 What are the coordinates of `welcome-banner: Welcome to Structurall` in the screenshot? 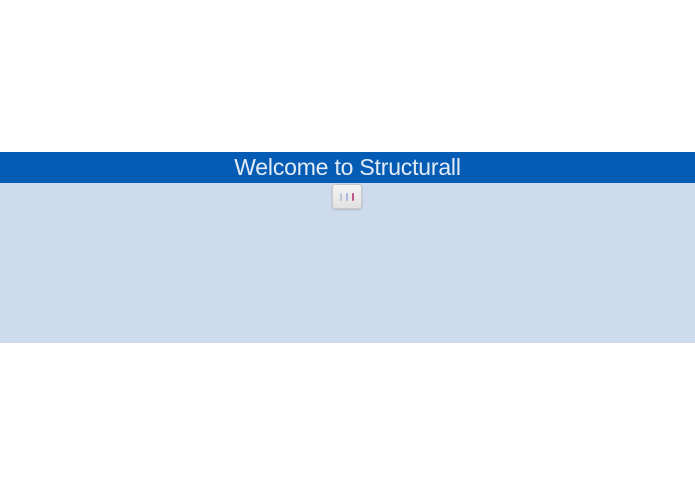 It's located at (347, 167).